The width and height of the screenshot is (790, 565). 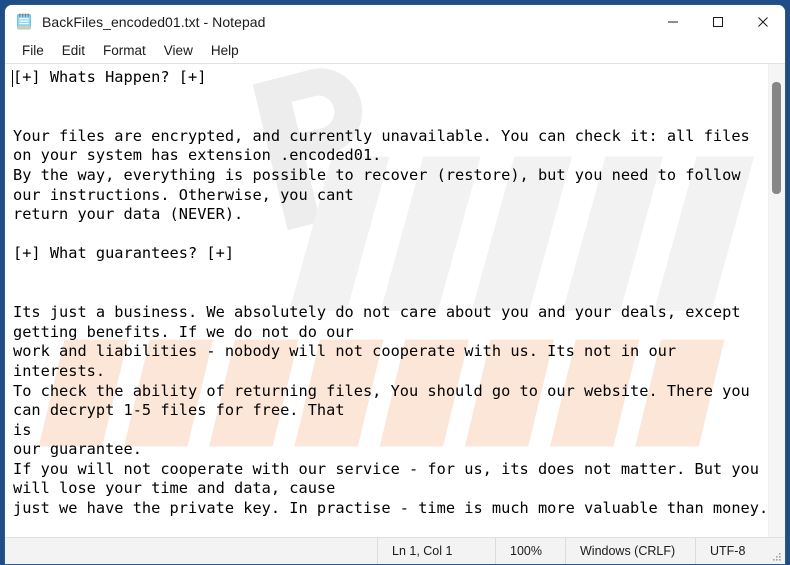 What do you see at coordinates (436, 551) in the screenshot?
I see `status-line-col: Ln 1, Col 1` at bounding box center [436, 551].